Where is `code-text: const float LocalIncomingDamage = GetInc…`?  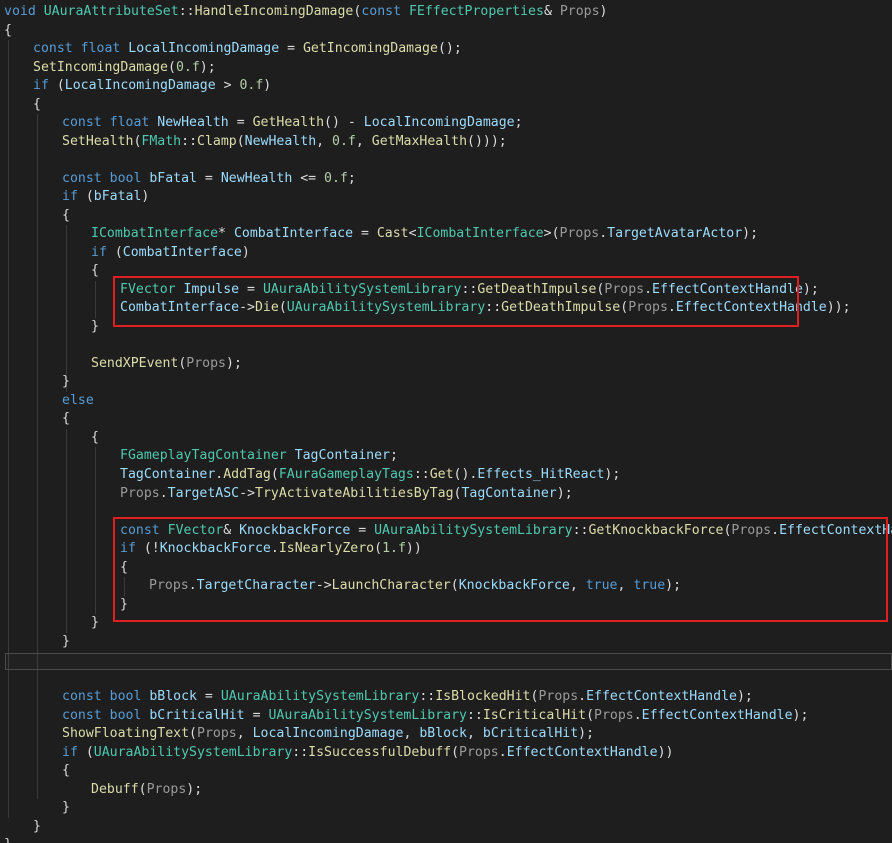 code-text: const float LocalIncomingDamage = GetInc… is located at coordinates (247, 49).